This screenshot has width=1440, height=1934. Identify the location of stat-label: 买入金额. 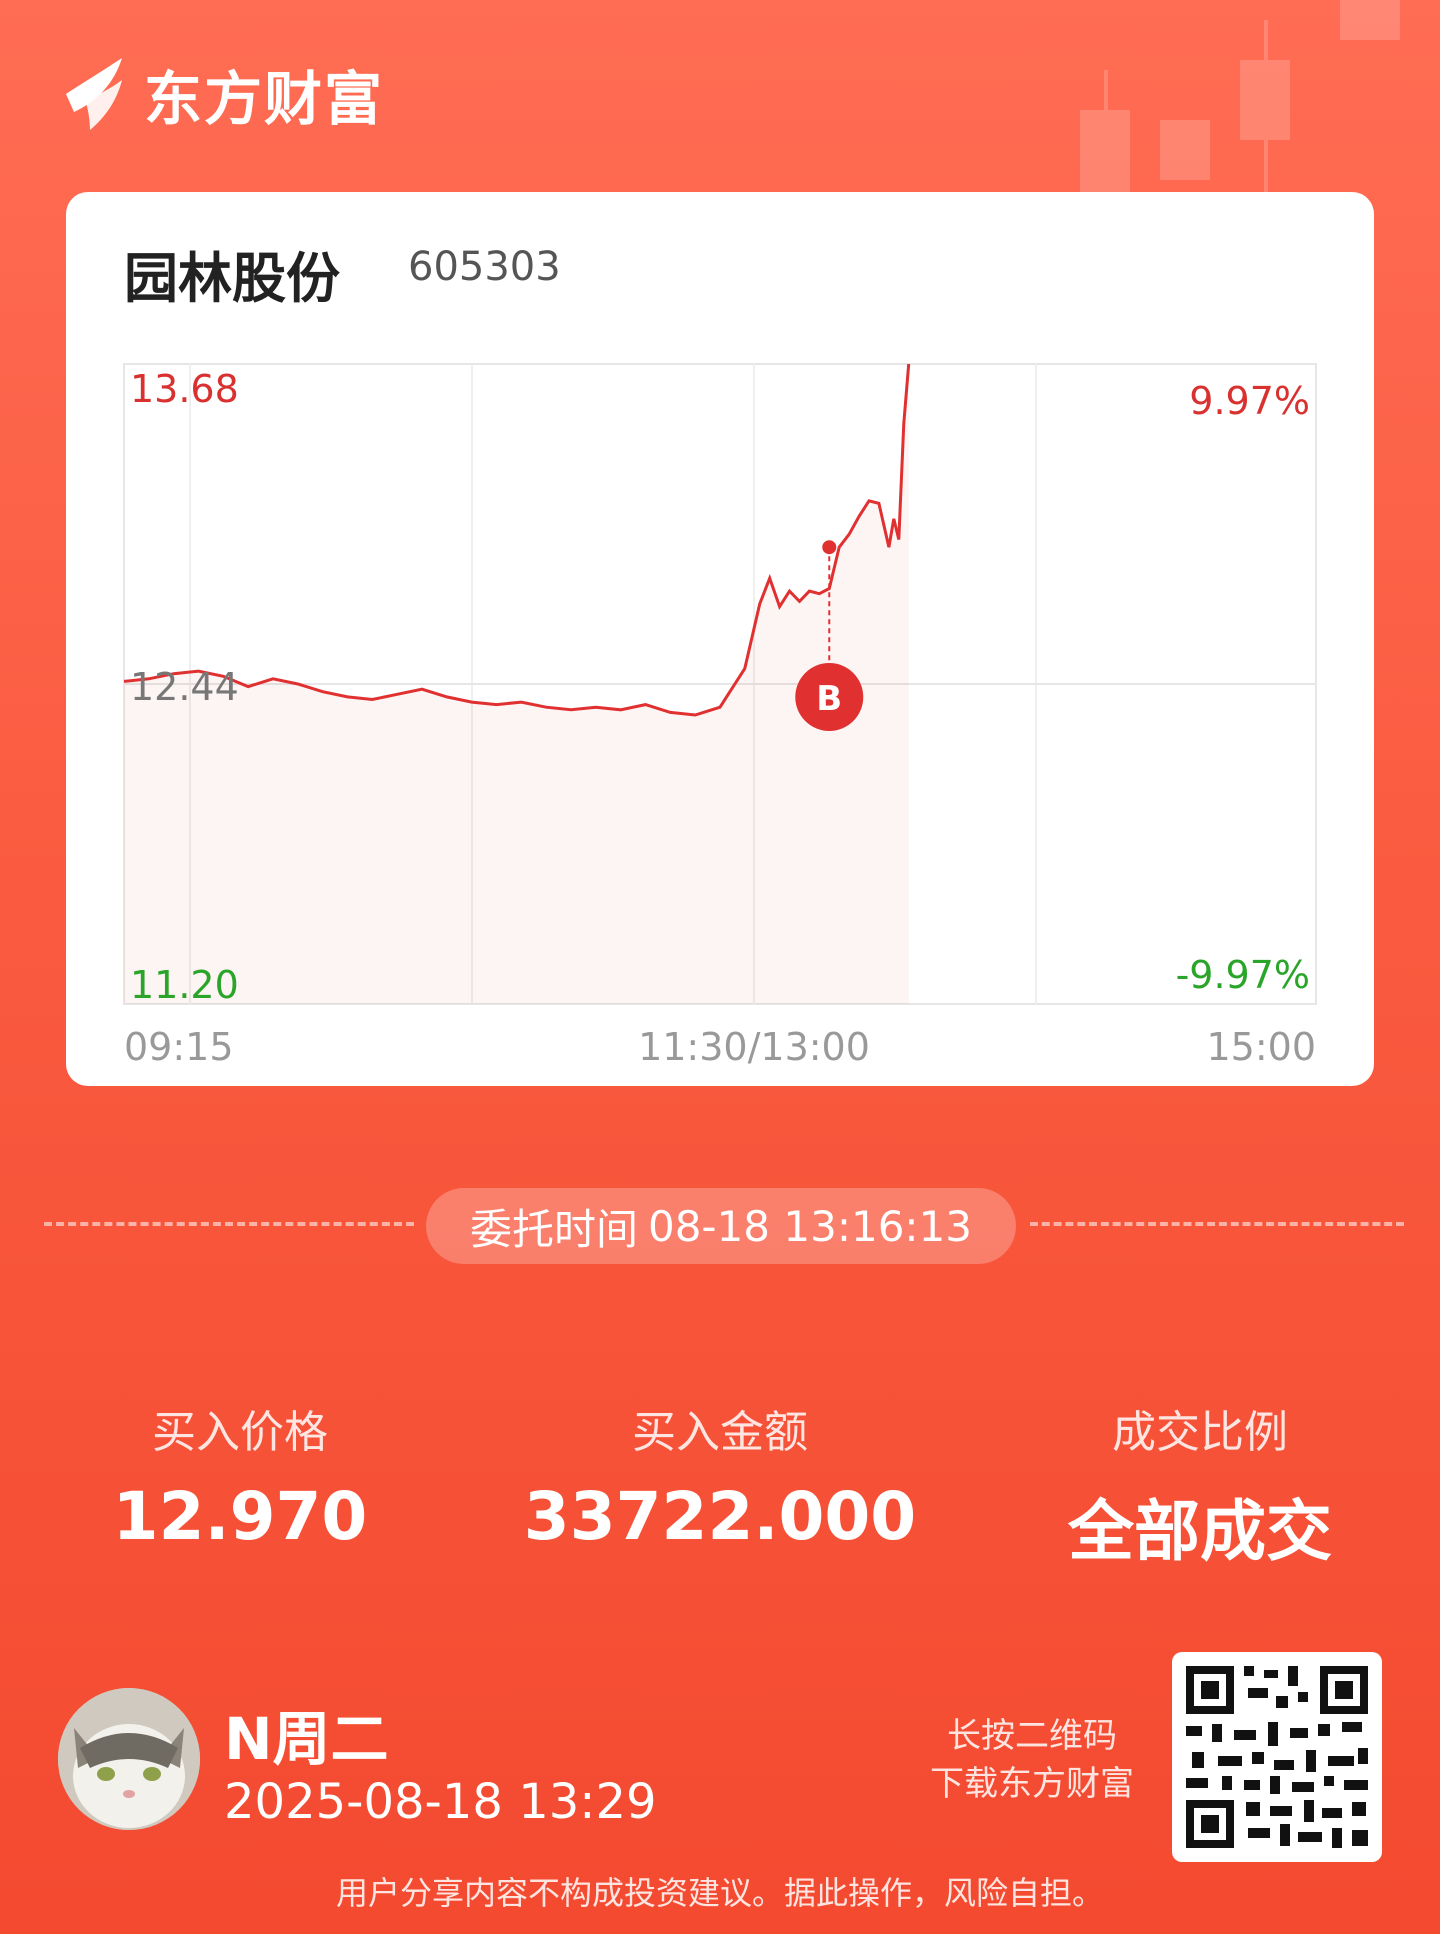
(720, 1432).